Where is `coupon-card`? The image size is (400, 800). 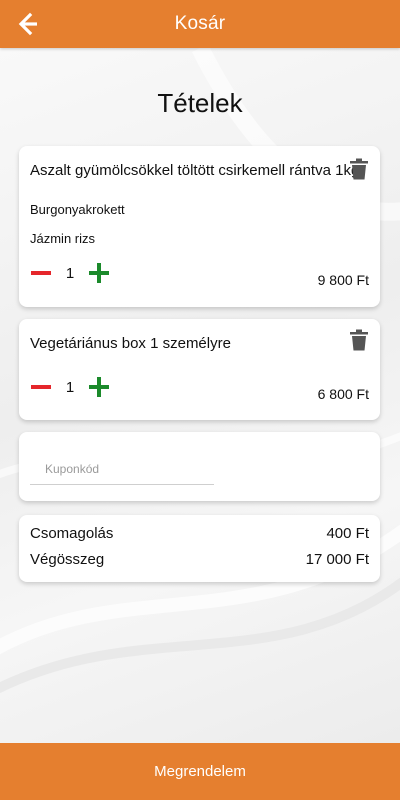 coupon-card is located at coordinates (199, 466).